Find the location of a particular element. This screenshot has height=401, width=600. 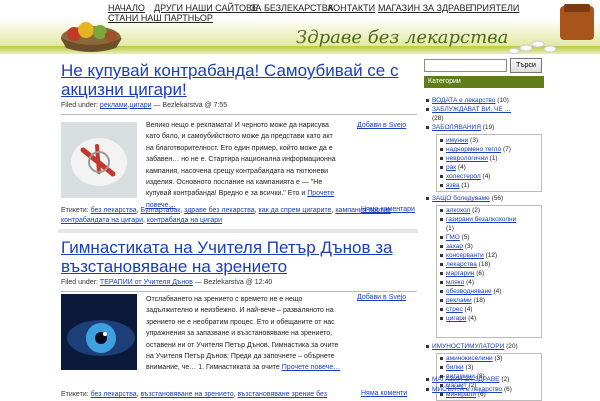

tag-link: възстановяване зрение без is located at coordinates (282, 394).